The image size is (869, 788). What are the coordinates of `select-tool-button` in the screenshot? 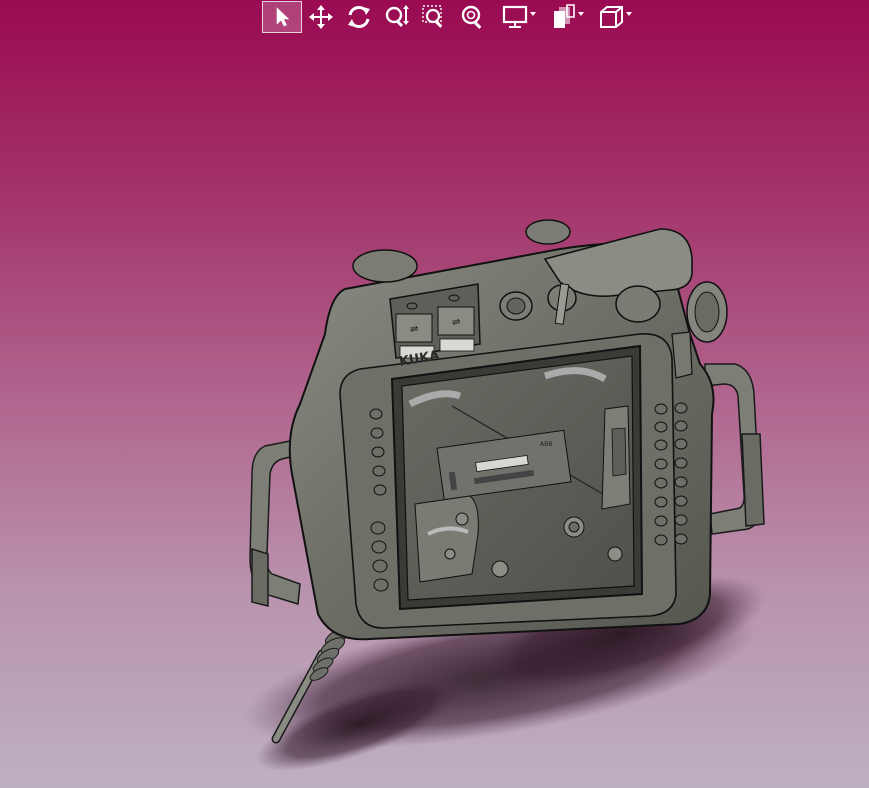 It's located at (282, 17).